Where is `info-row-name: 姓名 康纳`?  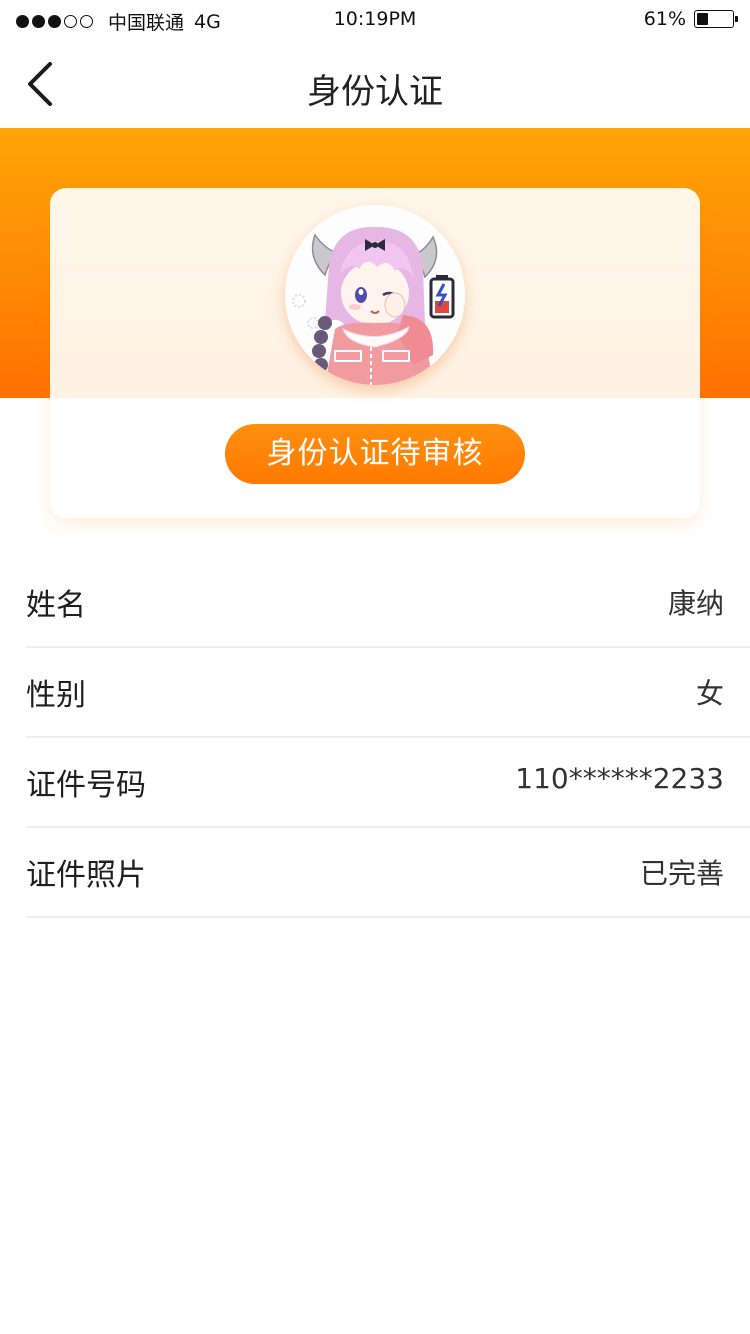
info-row-name: 姓名 康纳 is located at coordinates (375, 603).